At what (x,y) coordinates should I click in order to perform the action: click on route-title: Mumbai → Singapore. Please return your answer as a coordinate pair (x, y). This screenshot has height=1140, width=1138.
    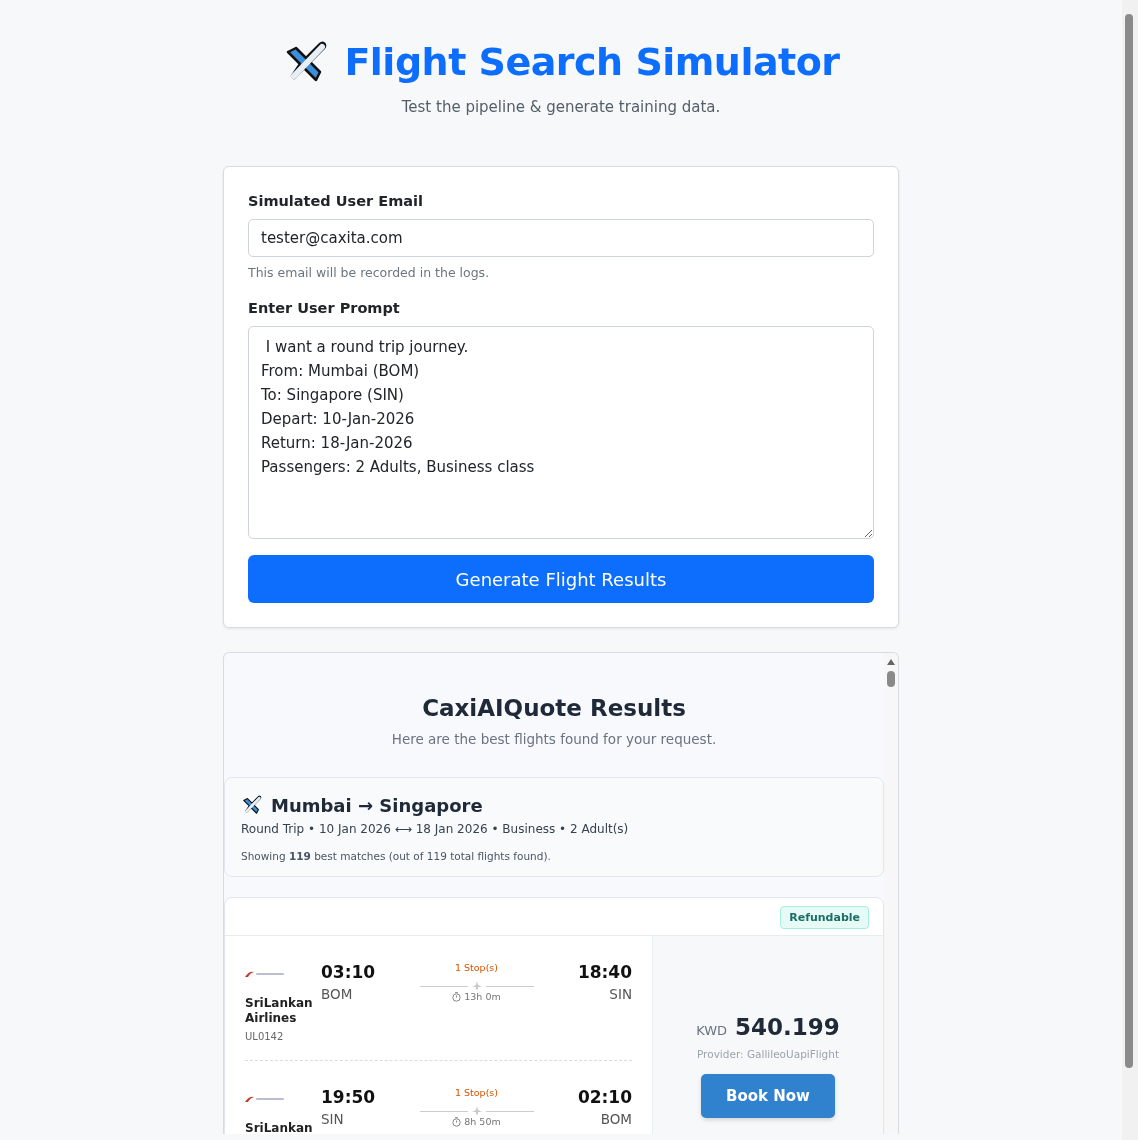
    Looking at the image, I should click on (377, 805).